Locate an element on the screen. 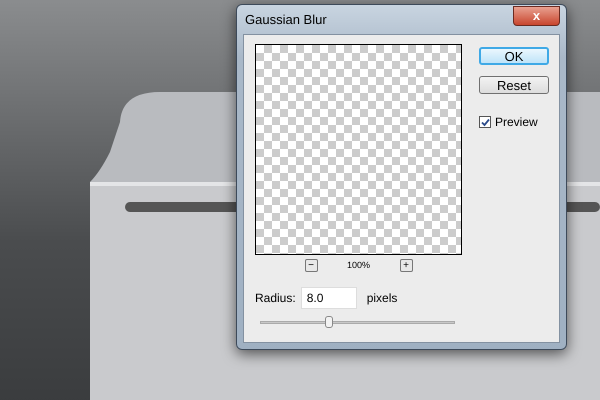 The width and height of the screenshot is (600, 400). zoom-level: 100% is located at coordinates (359, 265).